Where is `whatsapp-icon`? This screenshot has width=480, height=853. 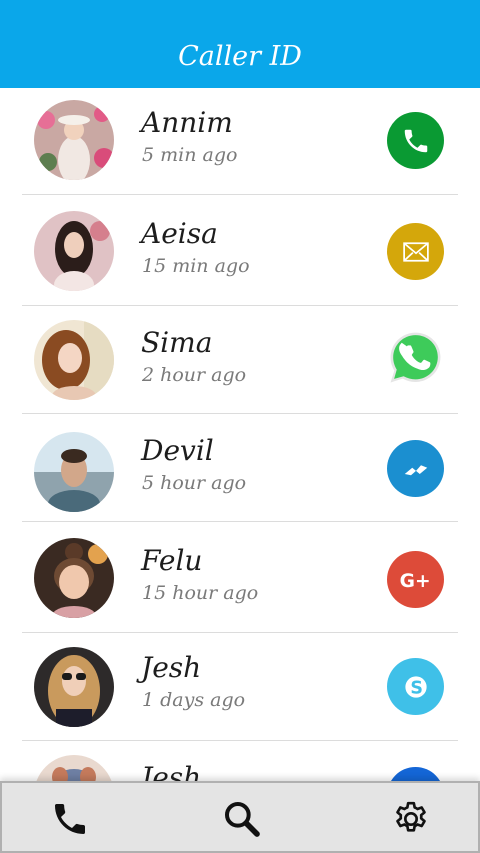 whatsapp-icon is located at coordinates (415, 357).